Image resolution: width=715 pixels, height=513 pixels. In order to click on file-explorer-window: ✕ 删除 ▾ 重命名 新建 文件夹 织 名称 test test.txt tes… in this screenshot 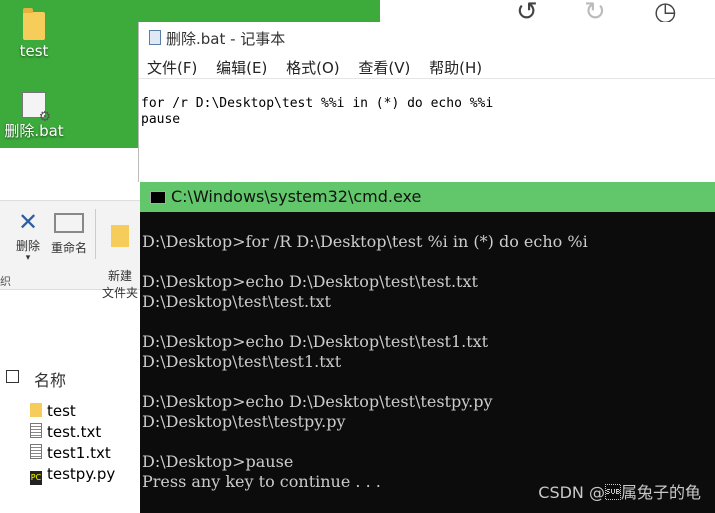, I will do `click(70, 330)`.